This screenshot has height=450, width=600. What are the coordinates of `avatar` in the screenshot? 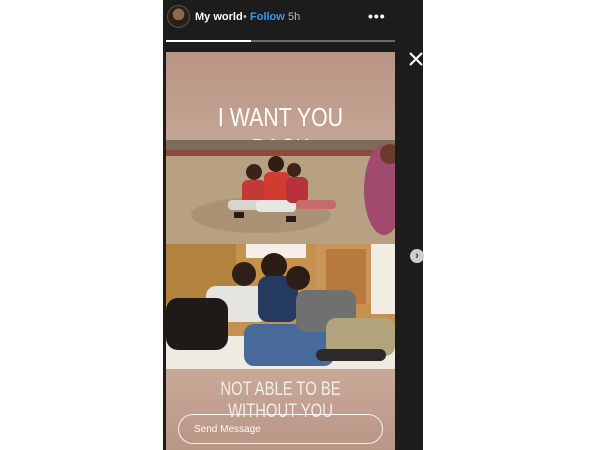 It's located at (178, 16).